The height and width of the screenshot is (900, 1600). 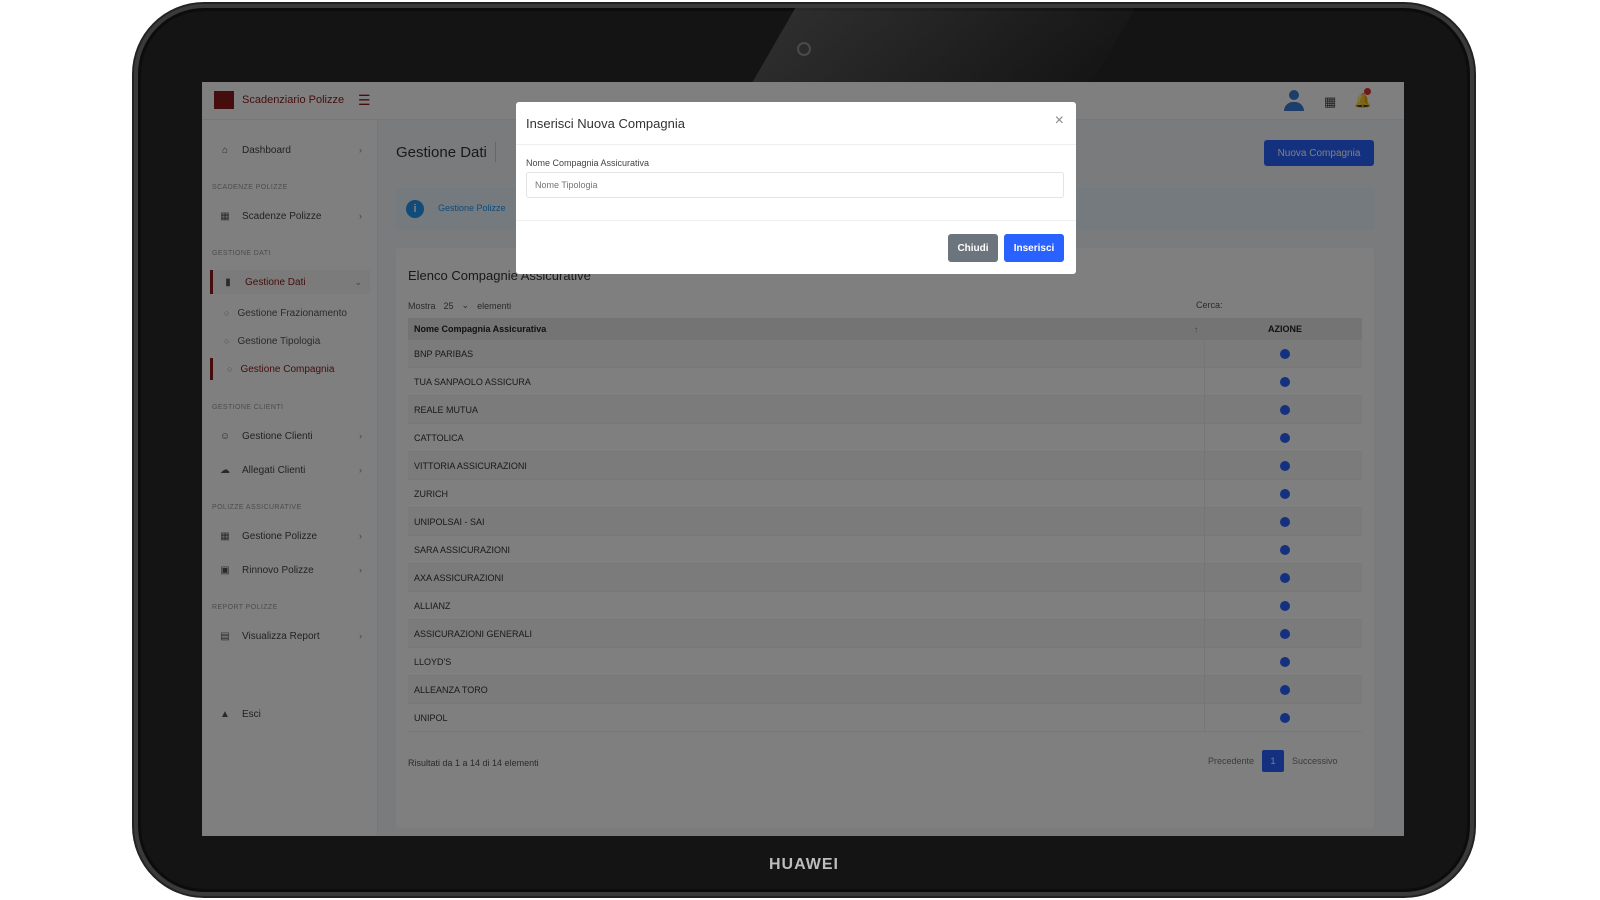 What do you see at coordinates (605, 123) in the screenshot?
I see `modal-title: Inserisci Nuova Compagnia` at bounding box center [605, 123].